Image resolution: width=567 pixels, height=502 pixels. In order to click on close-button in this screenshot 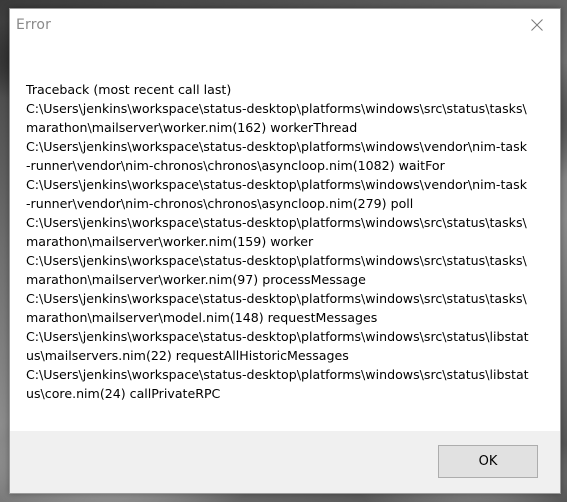, I will do `click(537, 25)`.